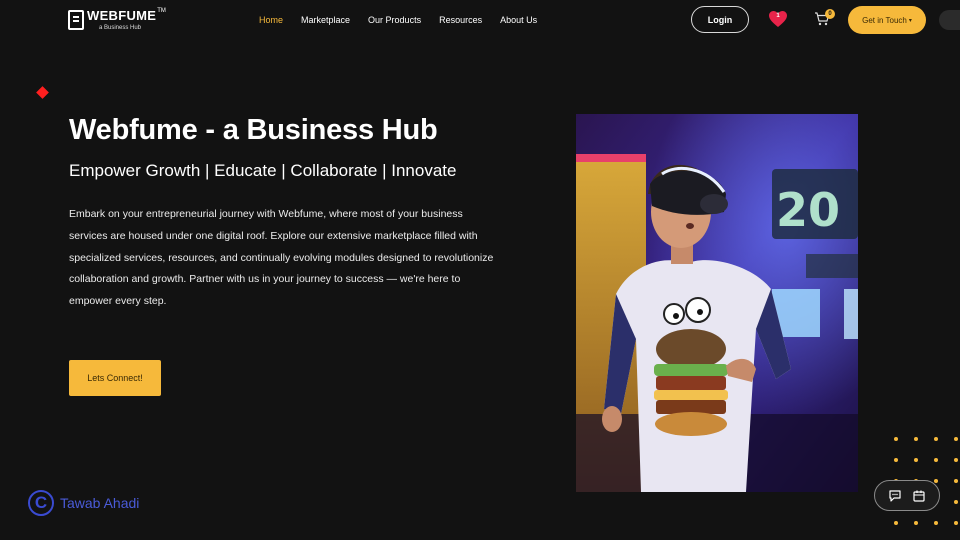 Image resolution: width=960 pixels, height=540 pixels. Describe the element at coordinates (394, 20) in the screenshot. I see `nav-our-products: Our Products` at that location.